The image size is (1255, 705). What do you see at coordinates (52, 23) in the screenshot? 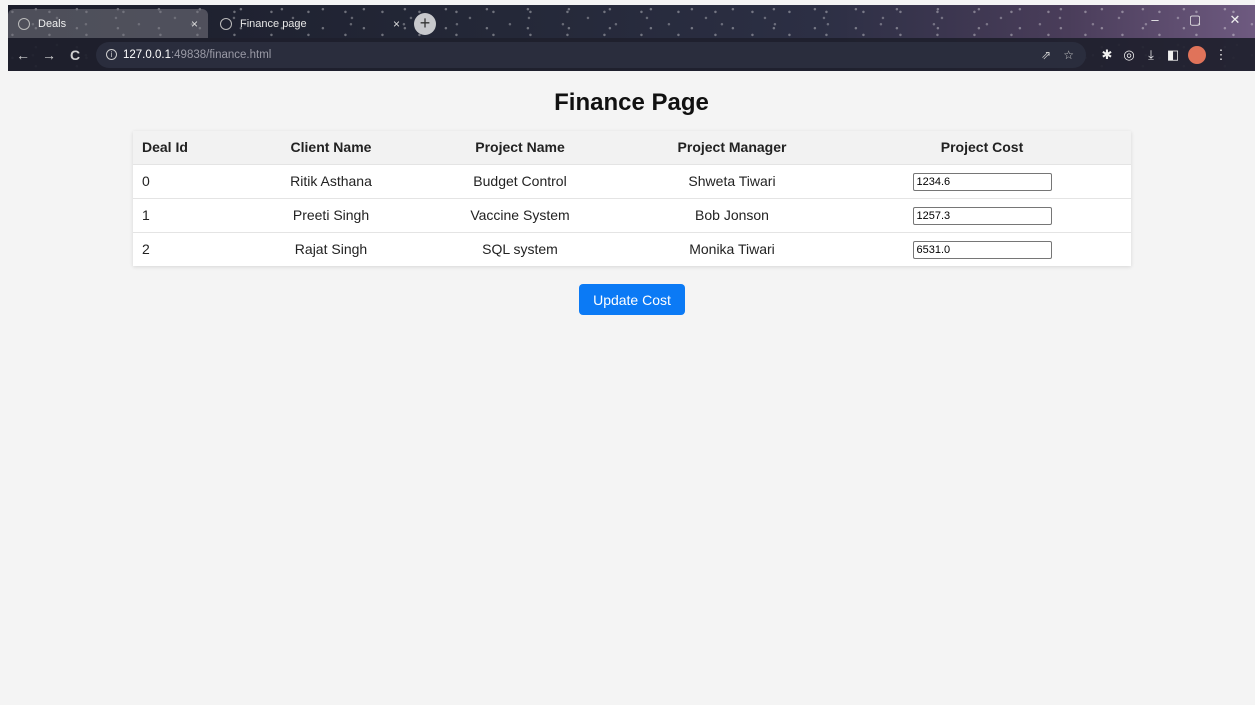
I see `tab-title: Deals` at bounding box center [52, 23].